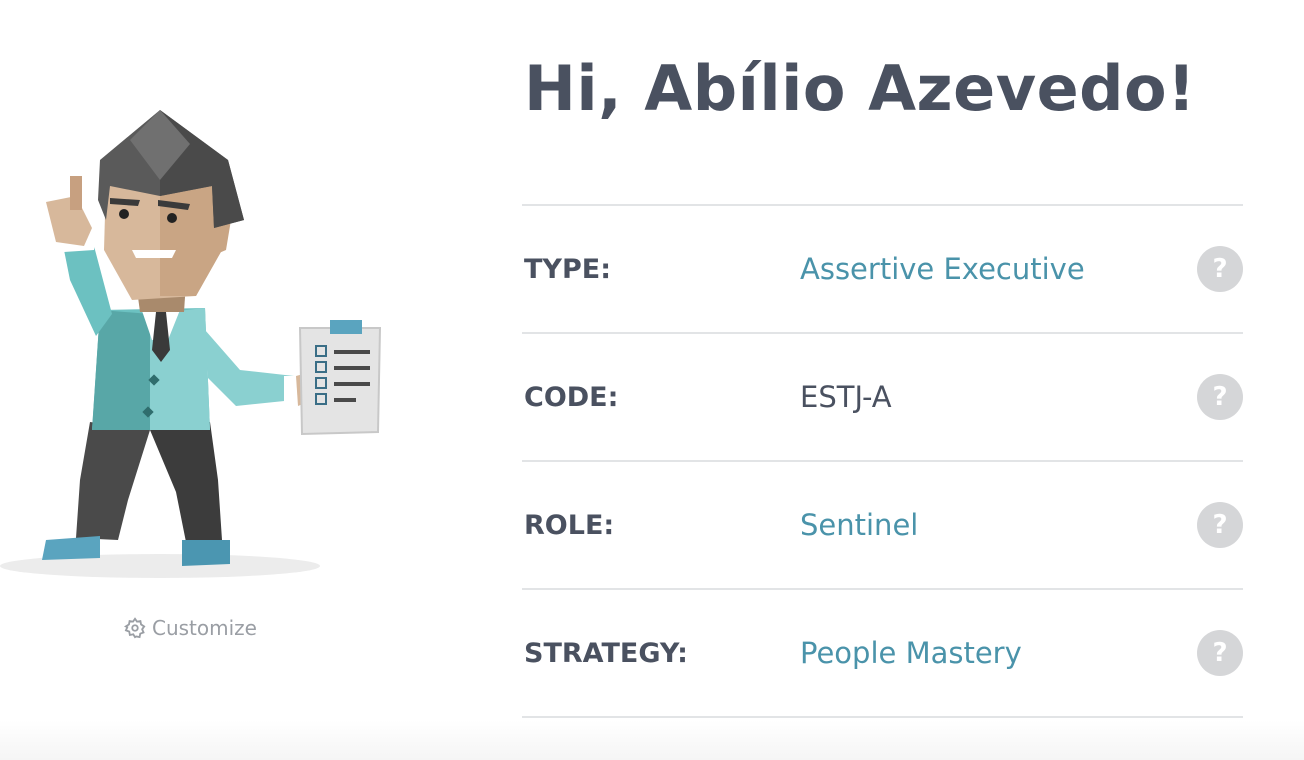 This screenshot has height=760, width=1304. What do you see at coordinates (204, 628) in the screenshot?
I see `customize-label: Customize` at bounding box center [204, 628].